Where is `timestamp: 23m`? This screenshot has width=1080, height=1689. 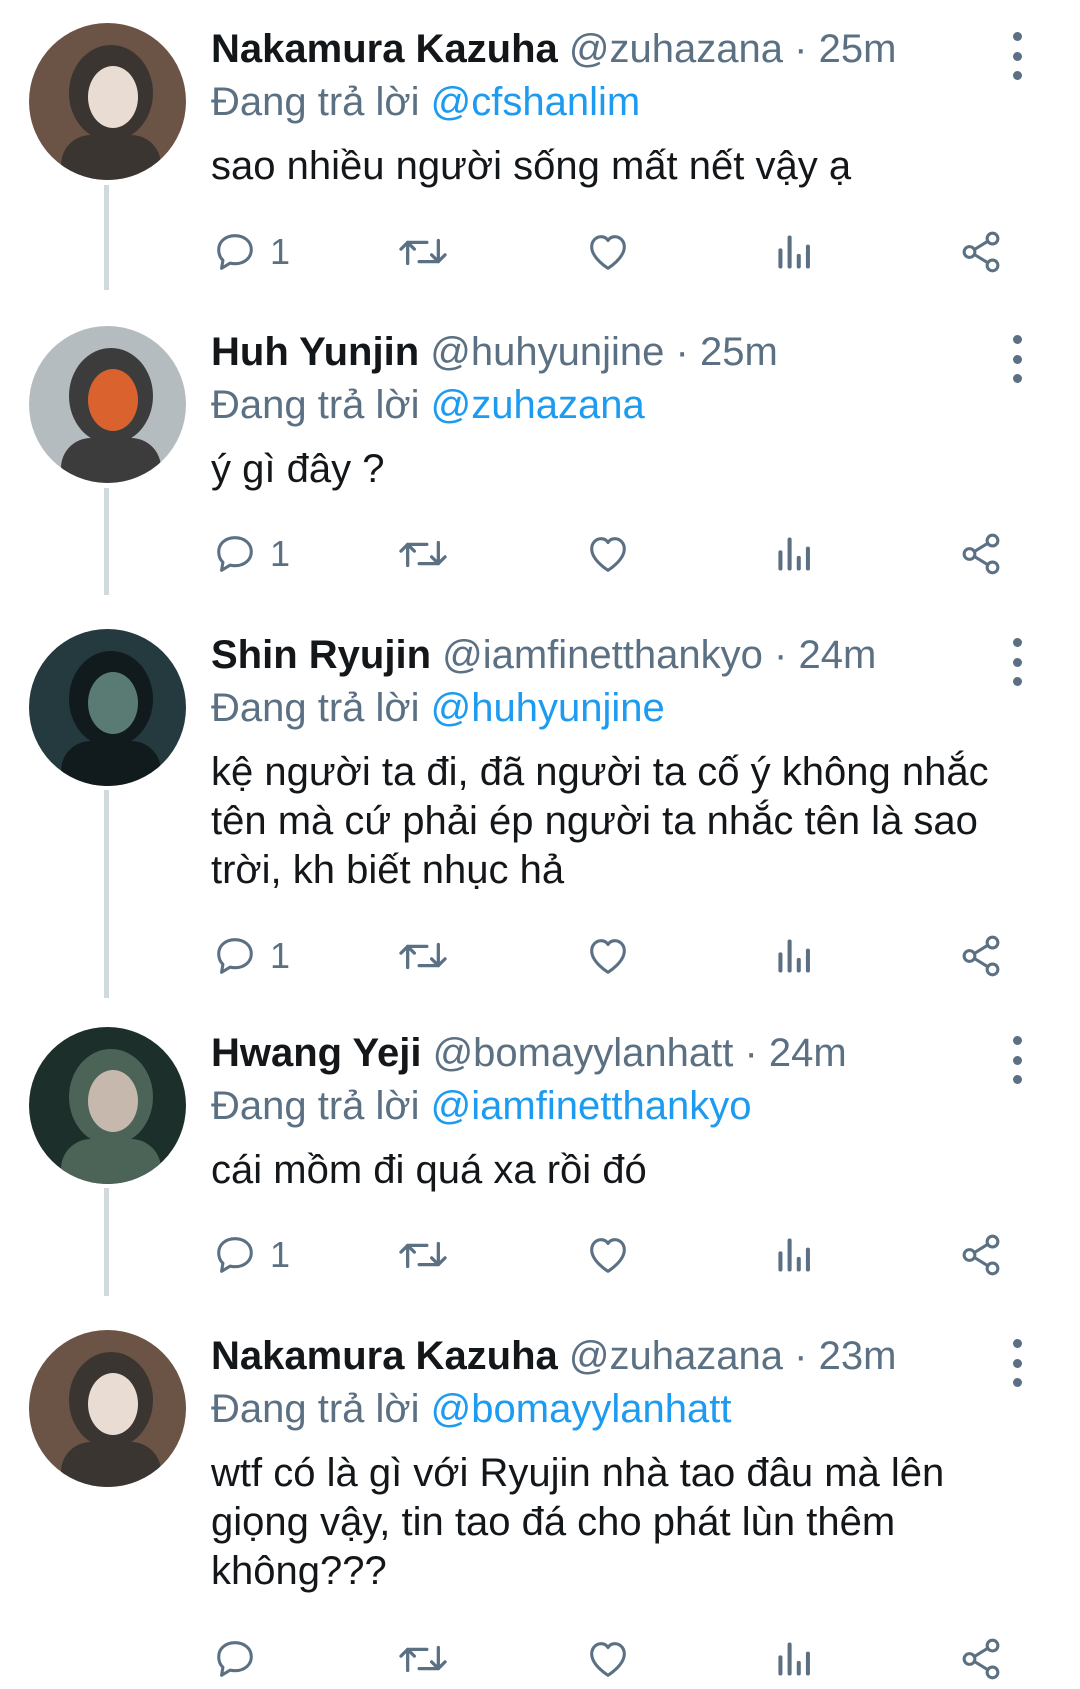 timestamp: 23m is located at coordinates (858, 1356).